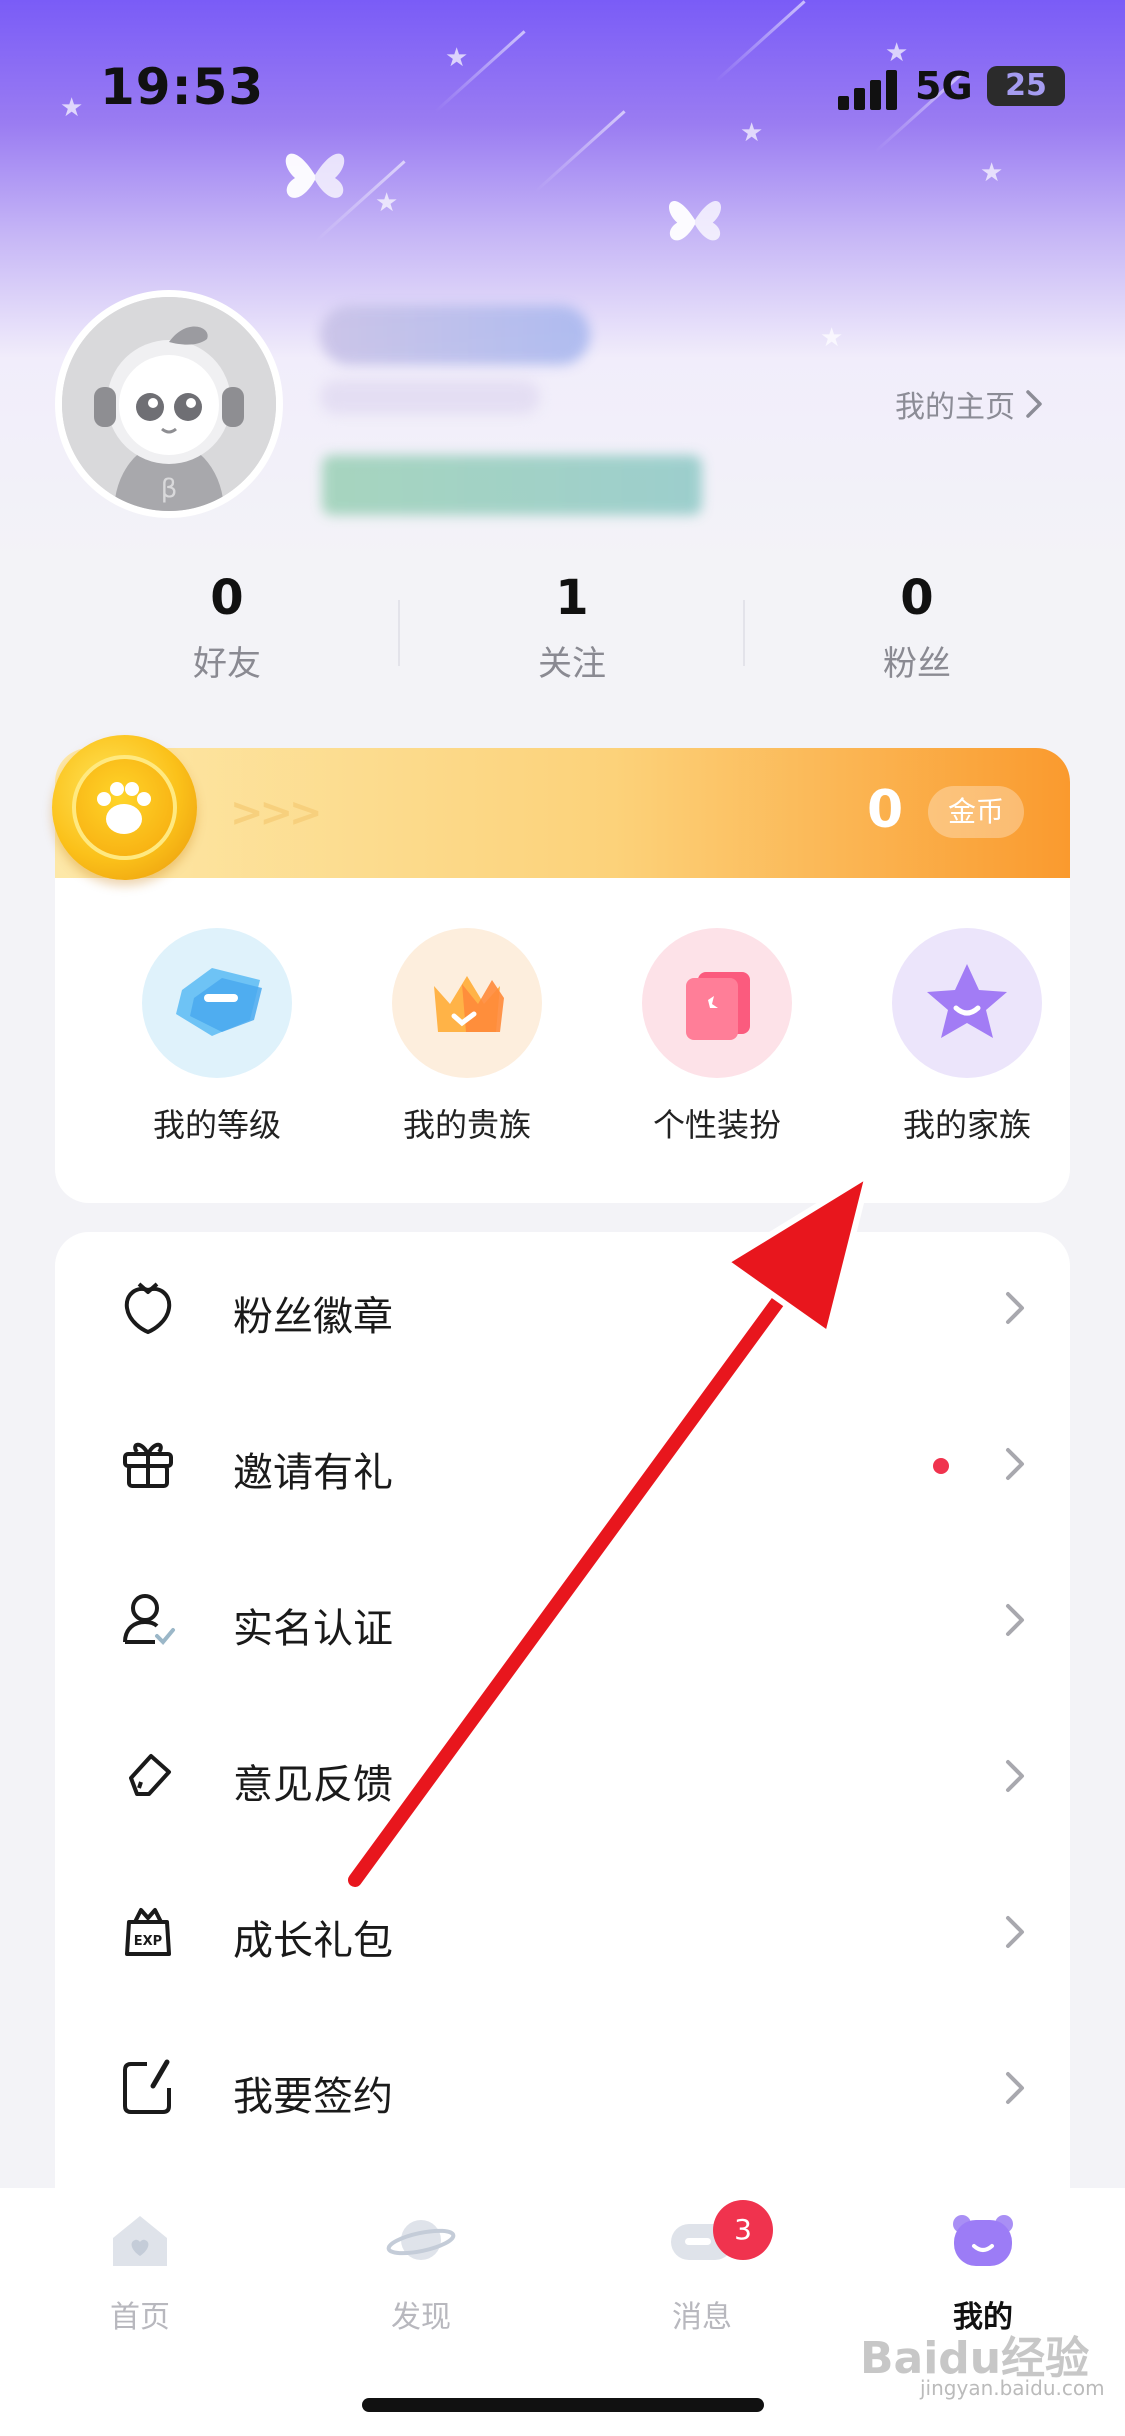  Describe the element at coordinates (967, 1003) in the screenshot. I see `family-star-icon` at that location.